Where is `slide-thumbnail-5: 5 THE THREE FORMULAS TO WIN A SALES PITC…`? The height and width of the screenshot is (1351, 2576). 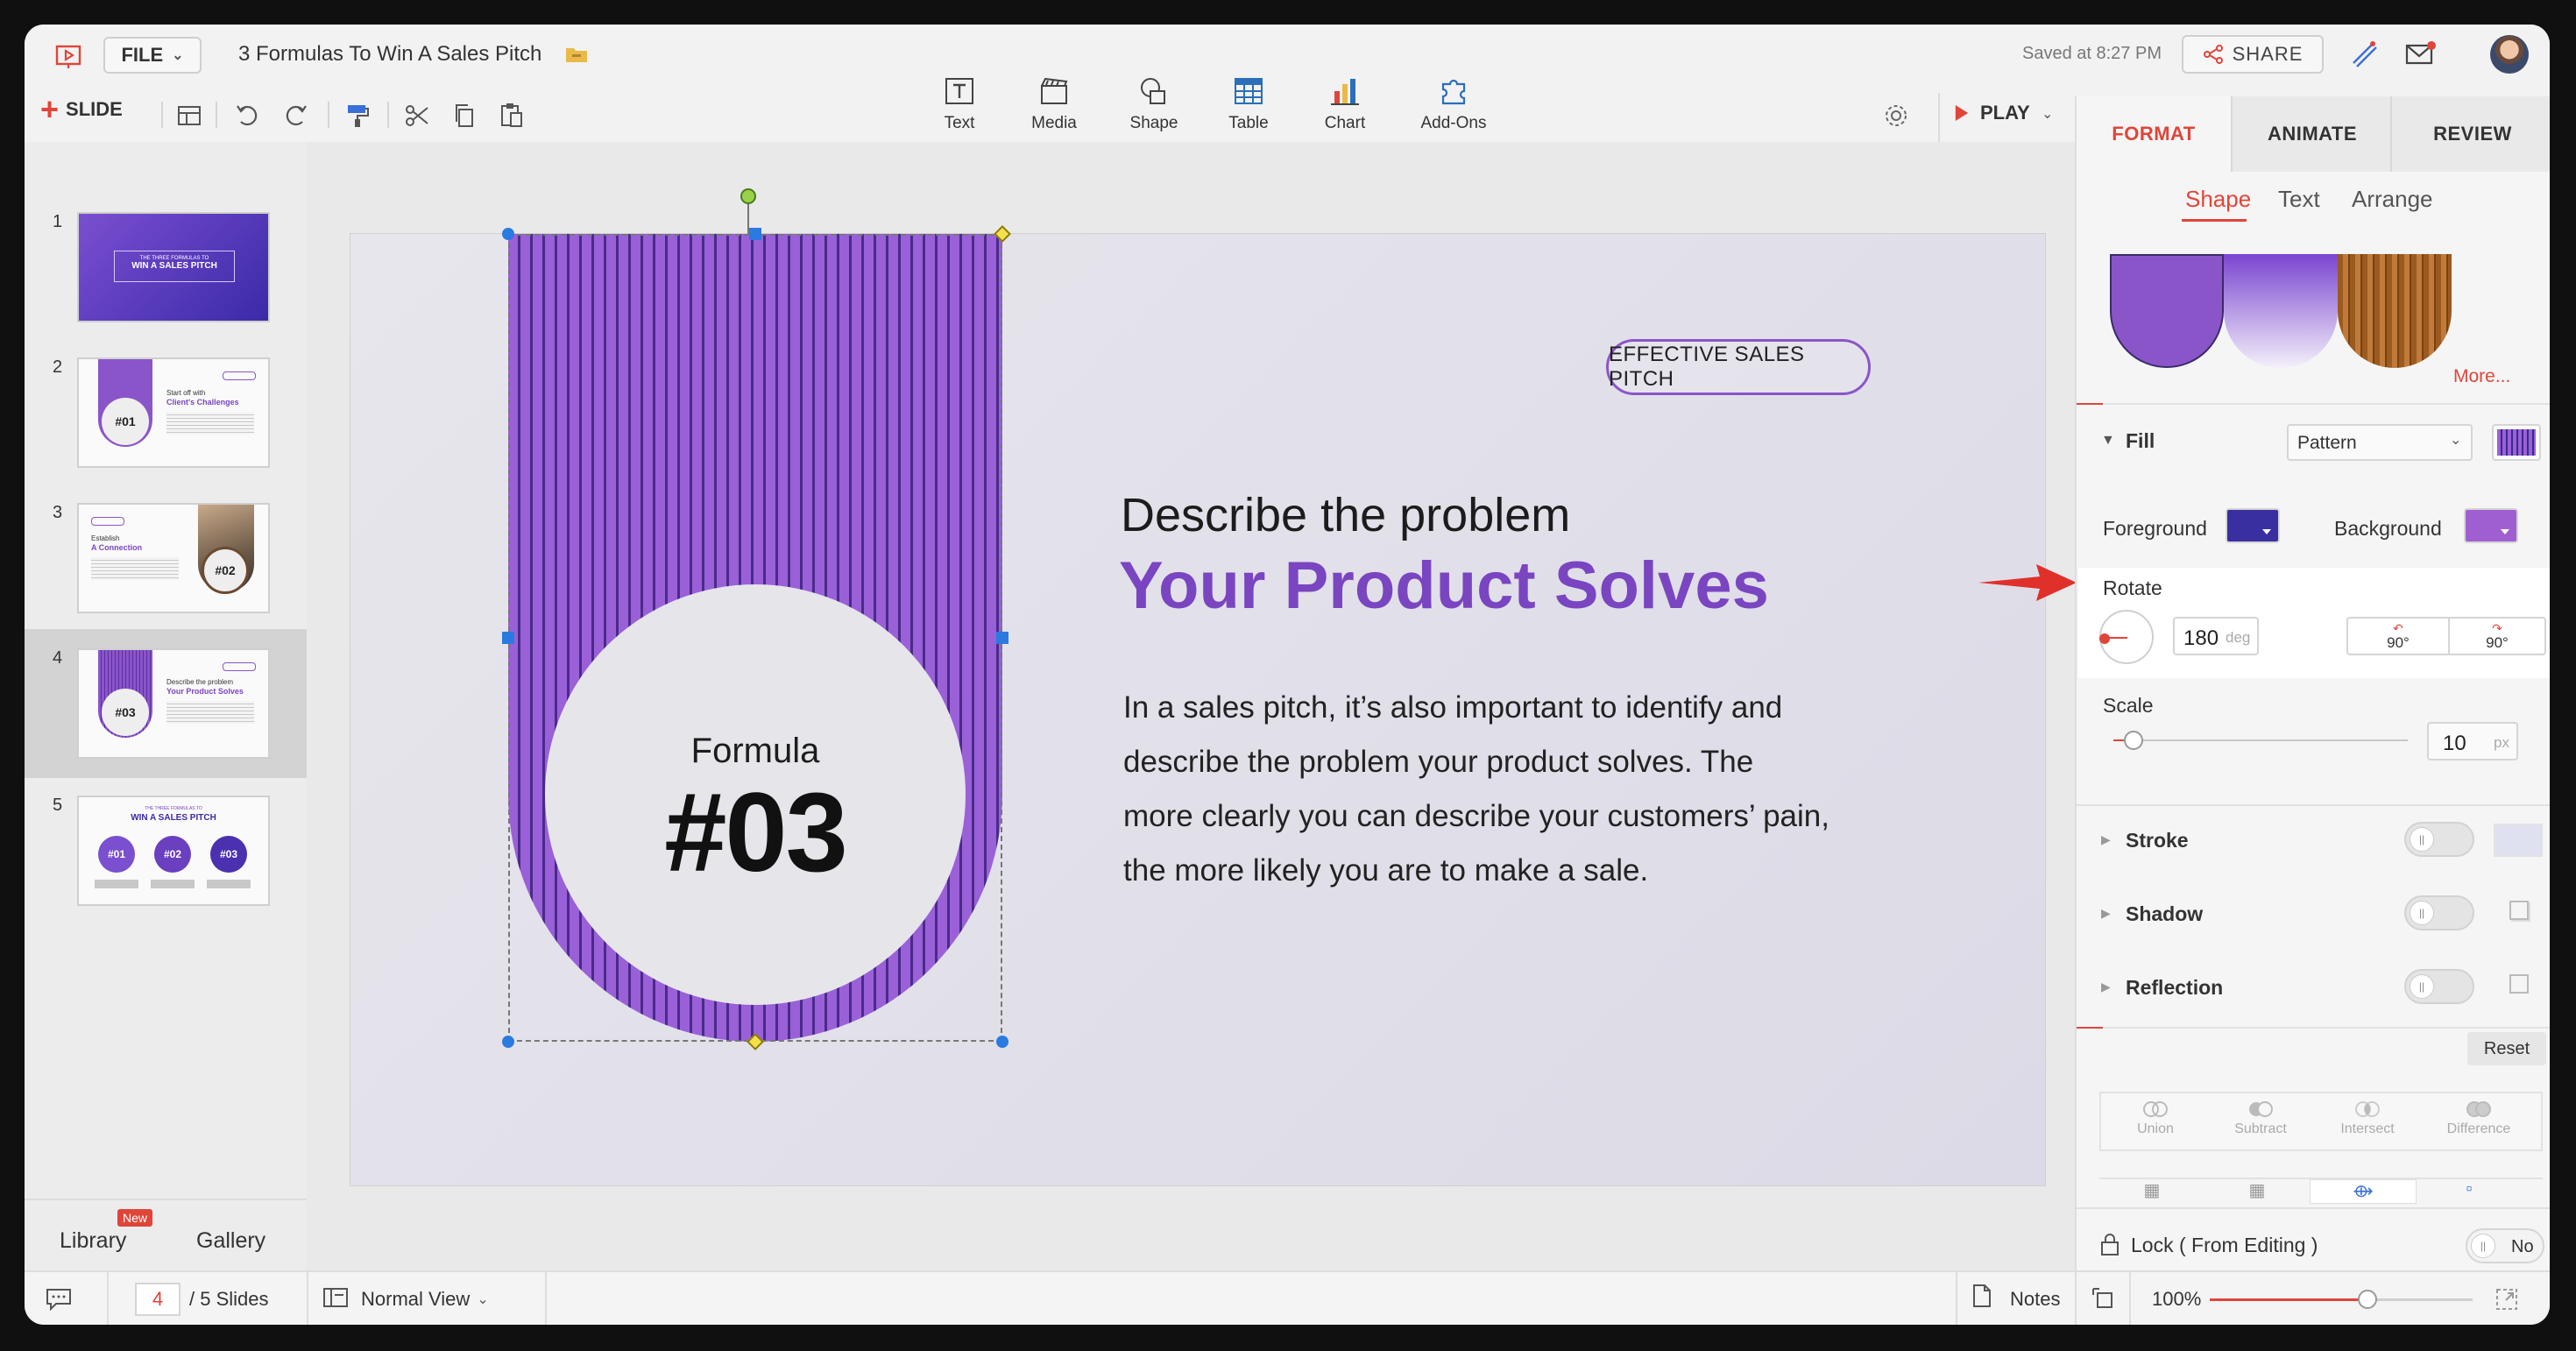 slide-thumbnail-5: 5 THE THREE FORMULAS TO WIN A SALES PITC… is located at coordinates (166, 866).